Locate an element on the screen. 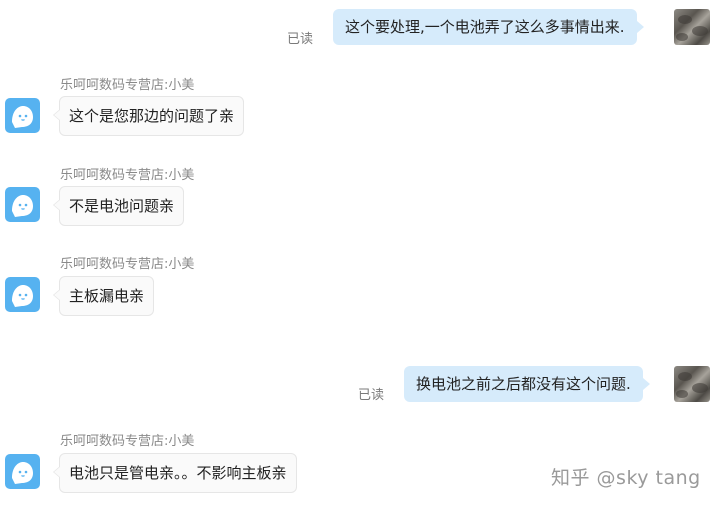  message-bubble: 这个要处理,一个电池弄了这么多事情出来. is located at coordinates (488, 27).